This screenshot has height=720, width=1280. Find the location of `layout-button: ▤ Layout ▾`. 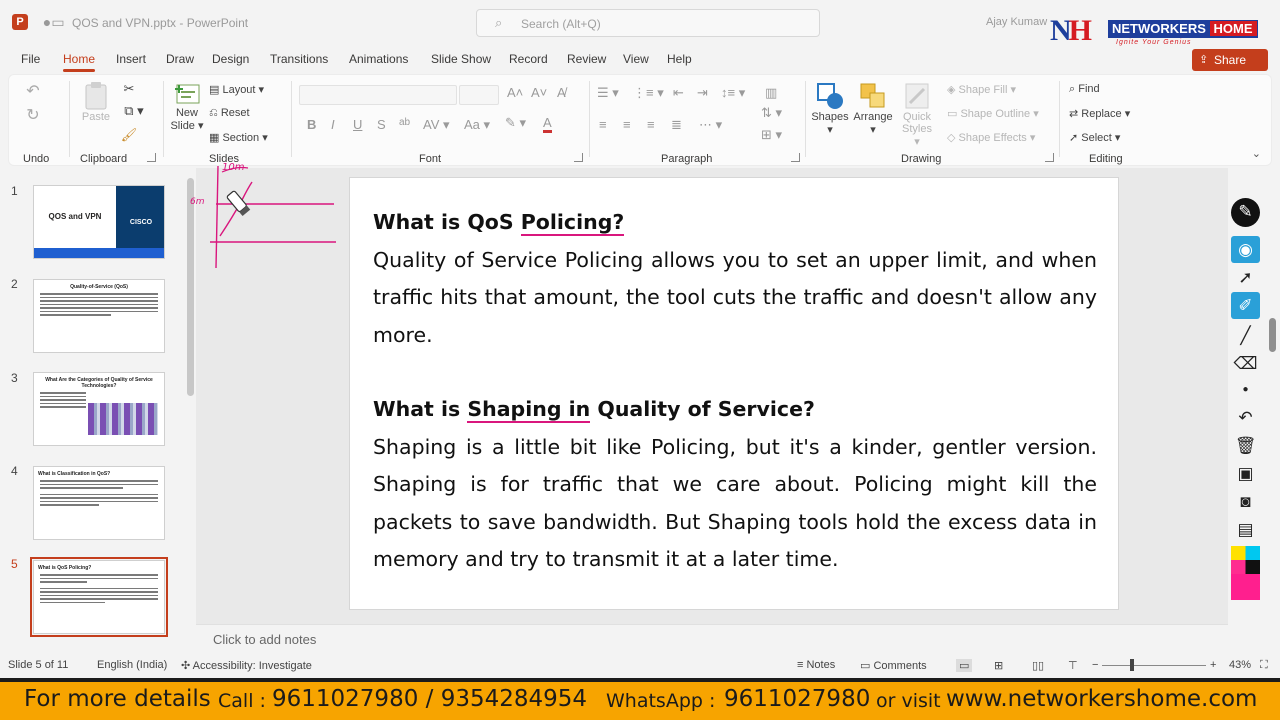

layout-button: ▤ Layout ▾ is located at coordinates (236, 89).